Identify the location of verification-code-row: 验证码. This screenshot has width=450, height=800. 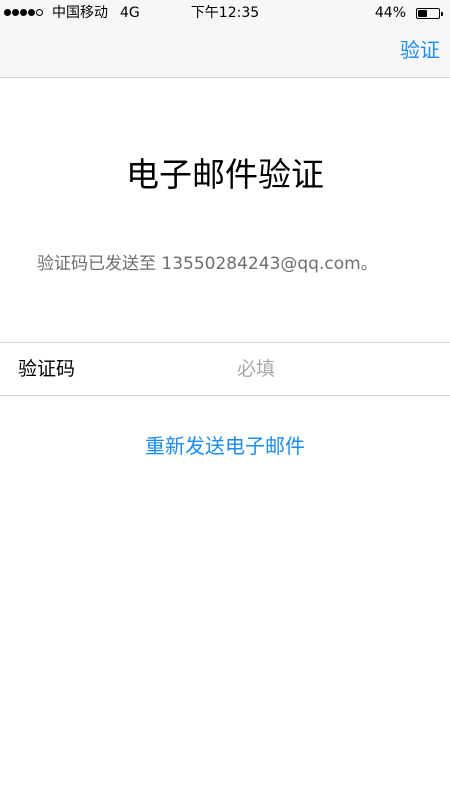
(225, 369).